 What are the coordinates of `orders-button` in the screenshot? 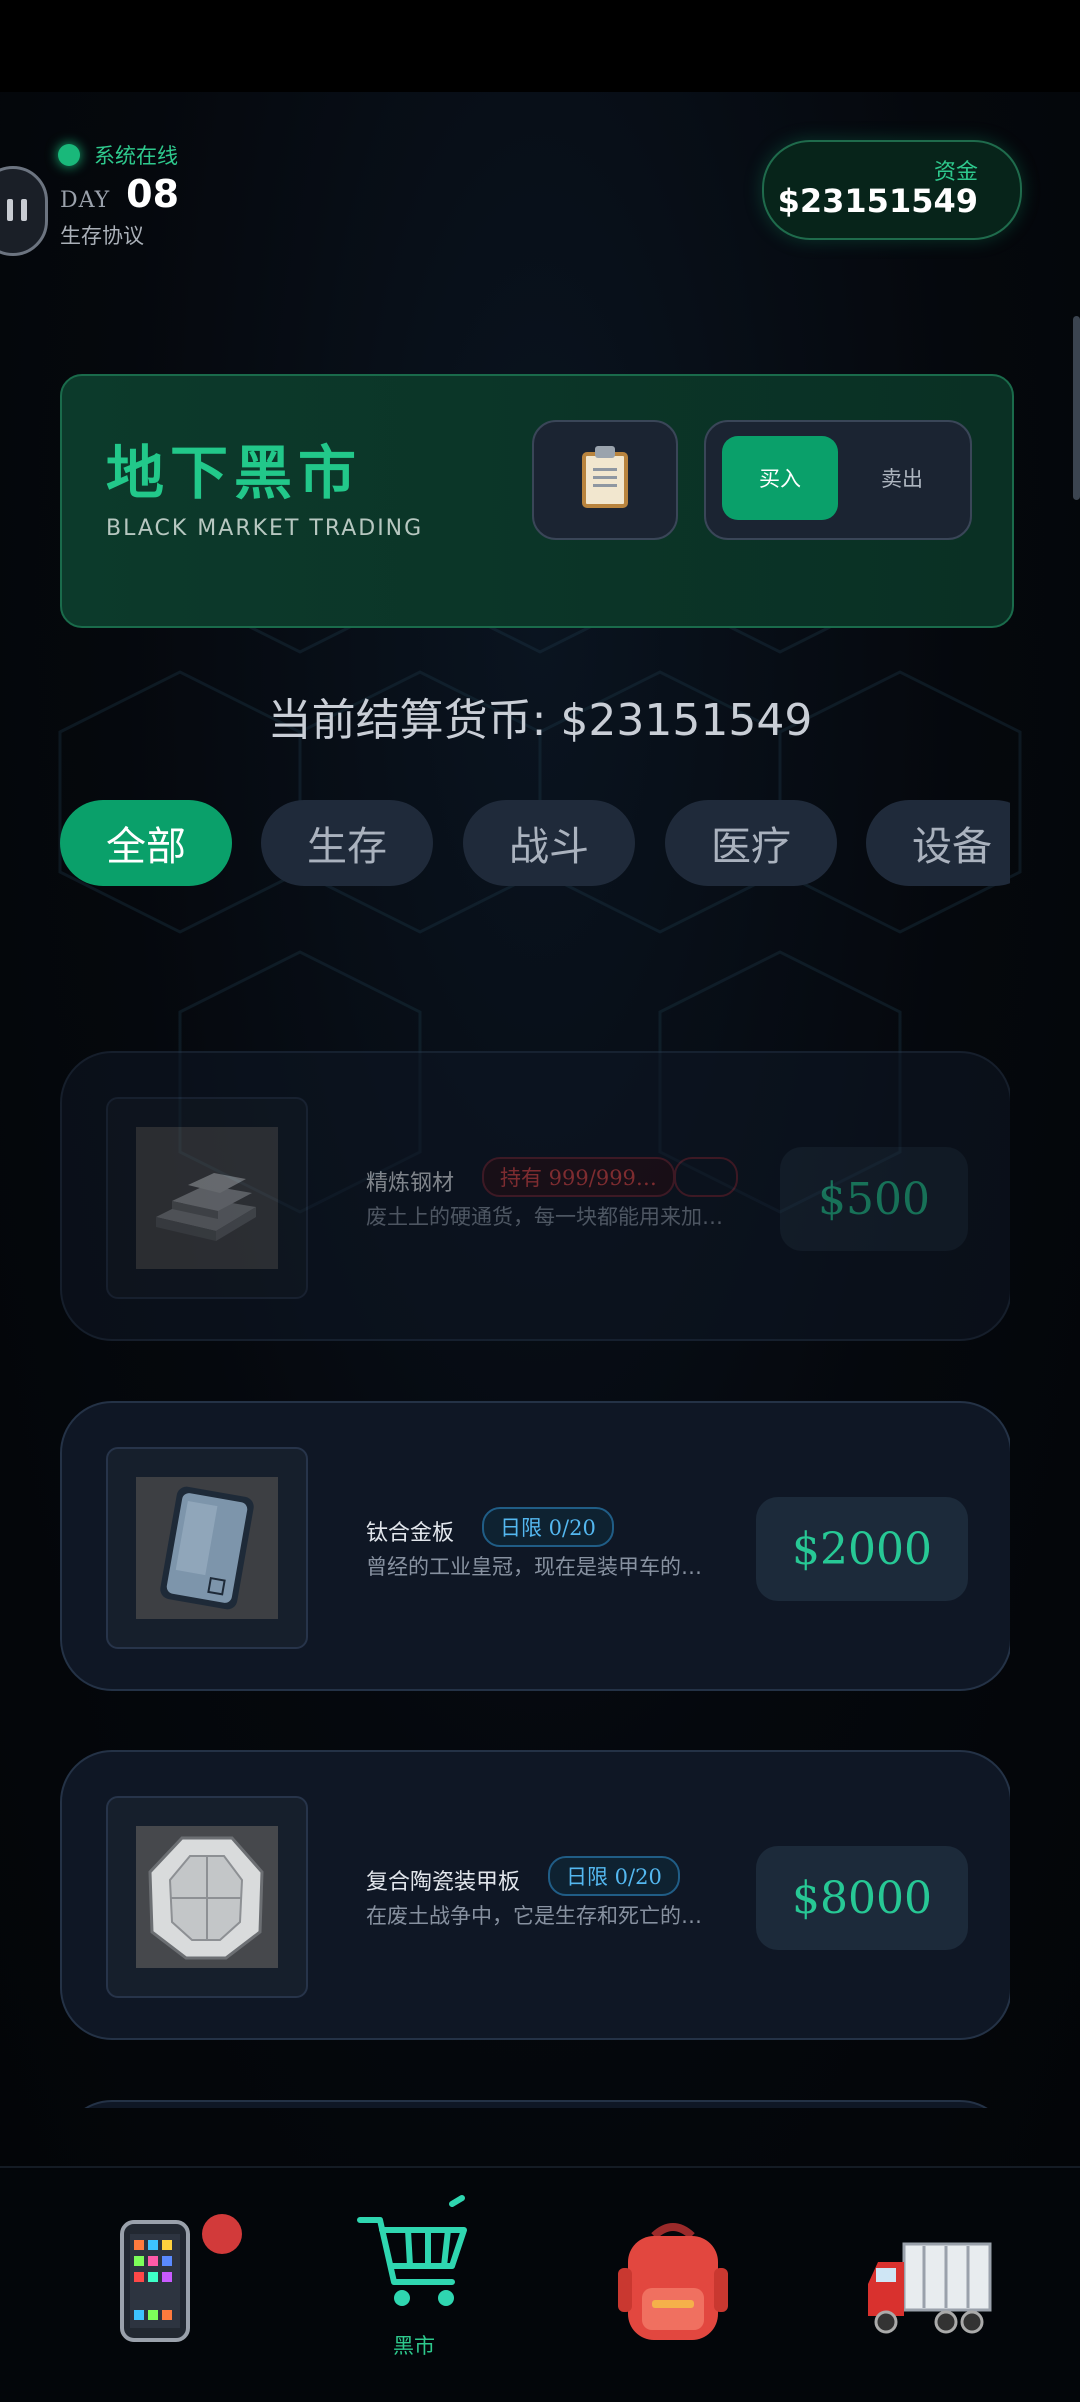 It's located at (605, 480).